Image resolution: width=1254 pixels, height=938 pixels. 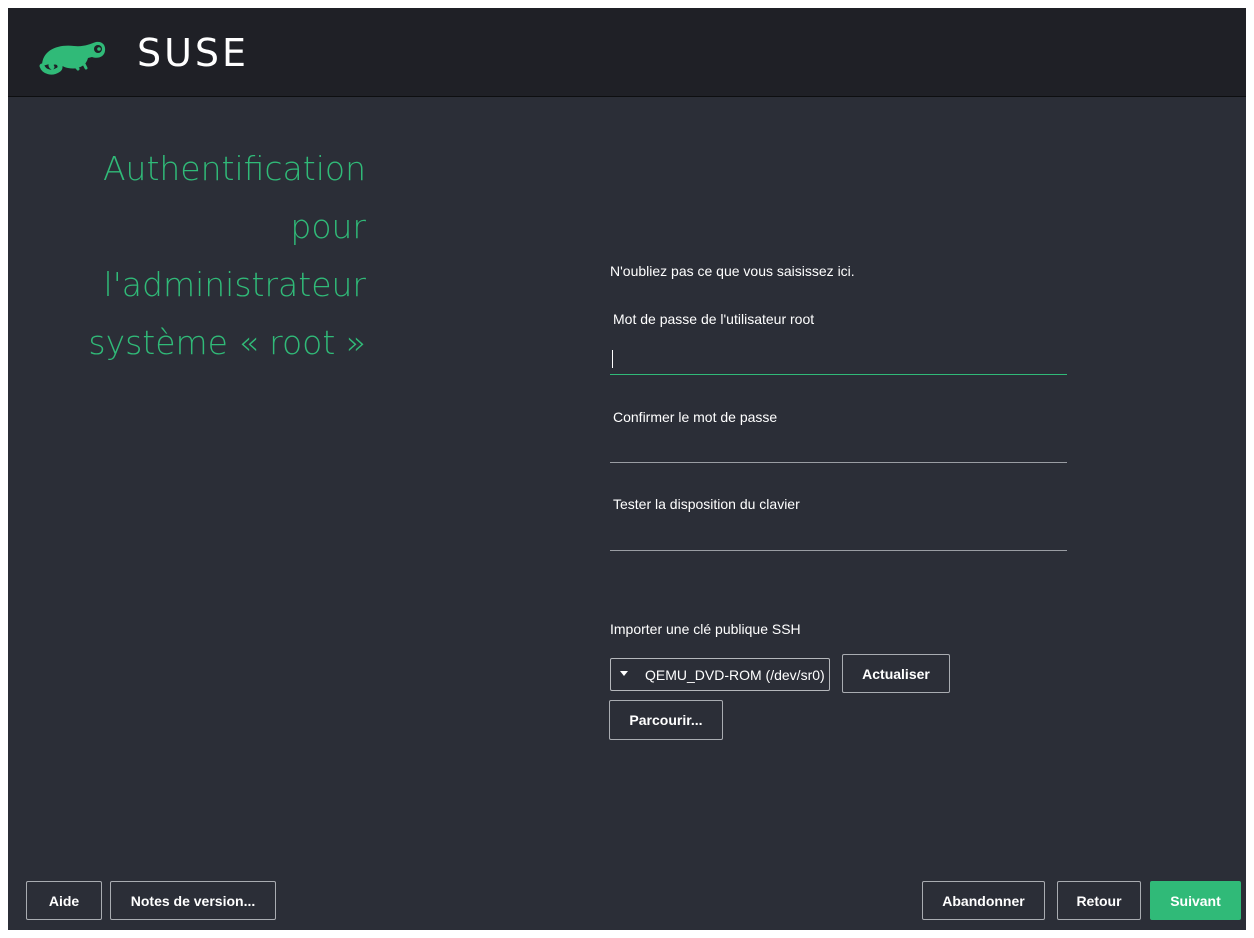 What do you see at coordinates (732, 271) in the screenshot?
I see `password-reminder-note: N'oubliez pas ce que vous saisissez ici.` at bounding box center [732, 271].